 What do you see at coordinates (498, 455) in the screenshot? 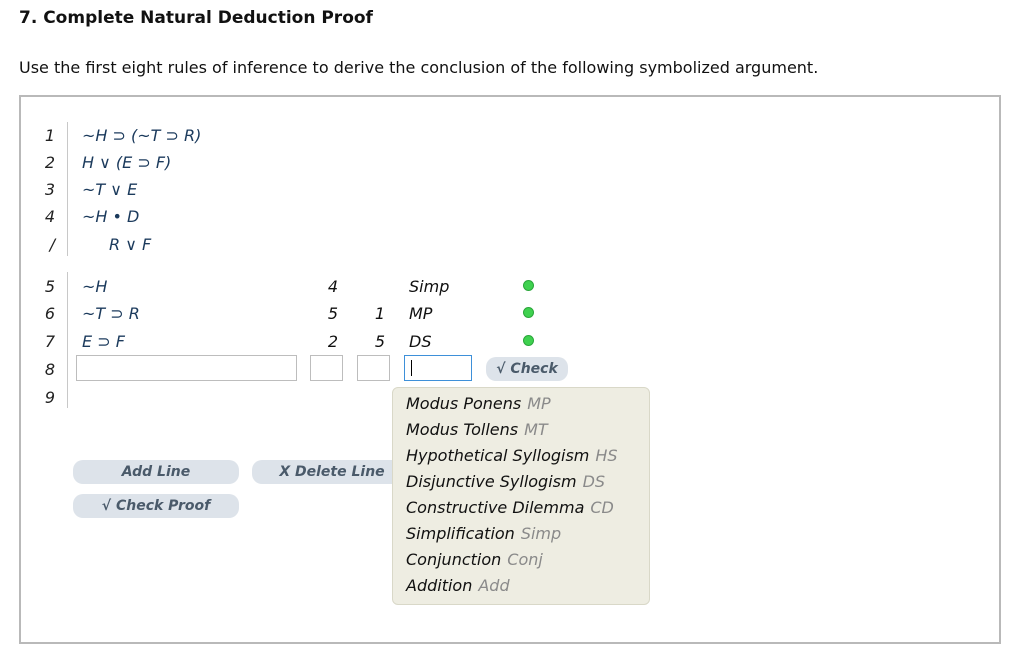
I see `rule-name: Hypothetical Syllogism` at bounding box center [498, 455].